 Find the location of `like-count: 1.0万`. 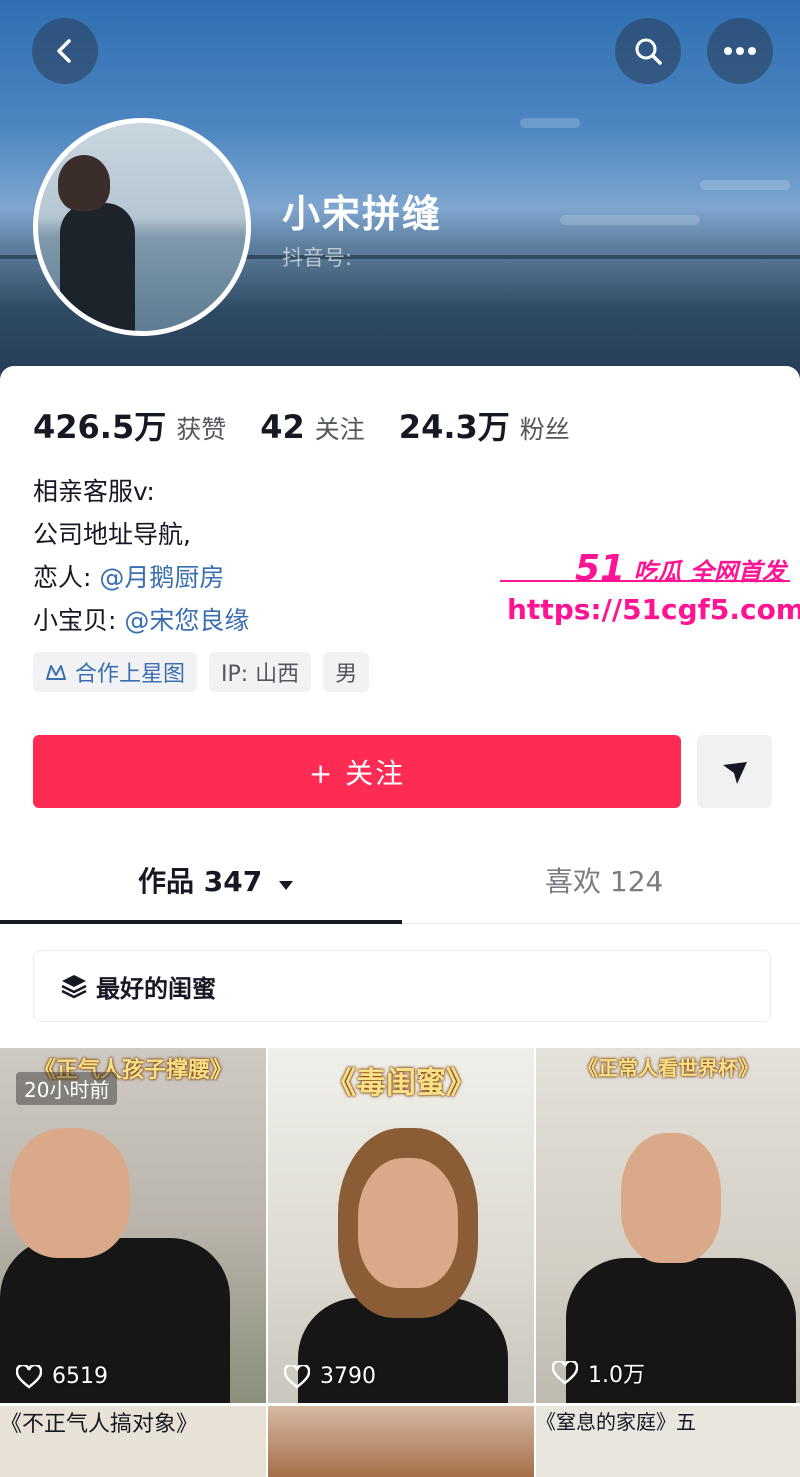

like-count: 1.0万 is located at coordinates (598, 1373).